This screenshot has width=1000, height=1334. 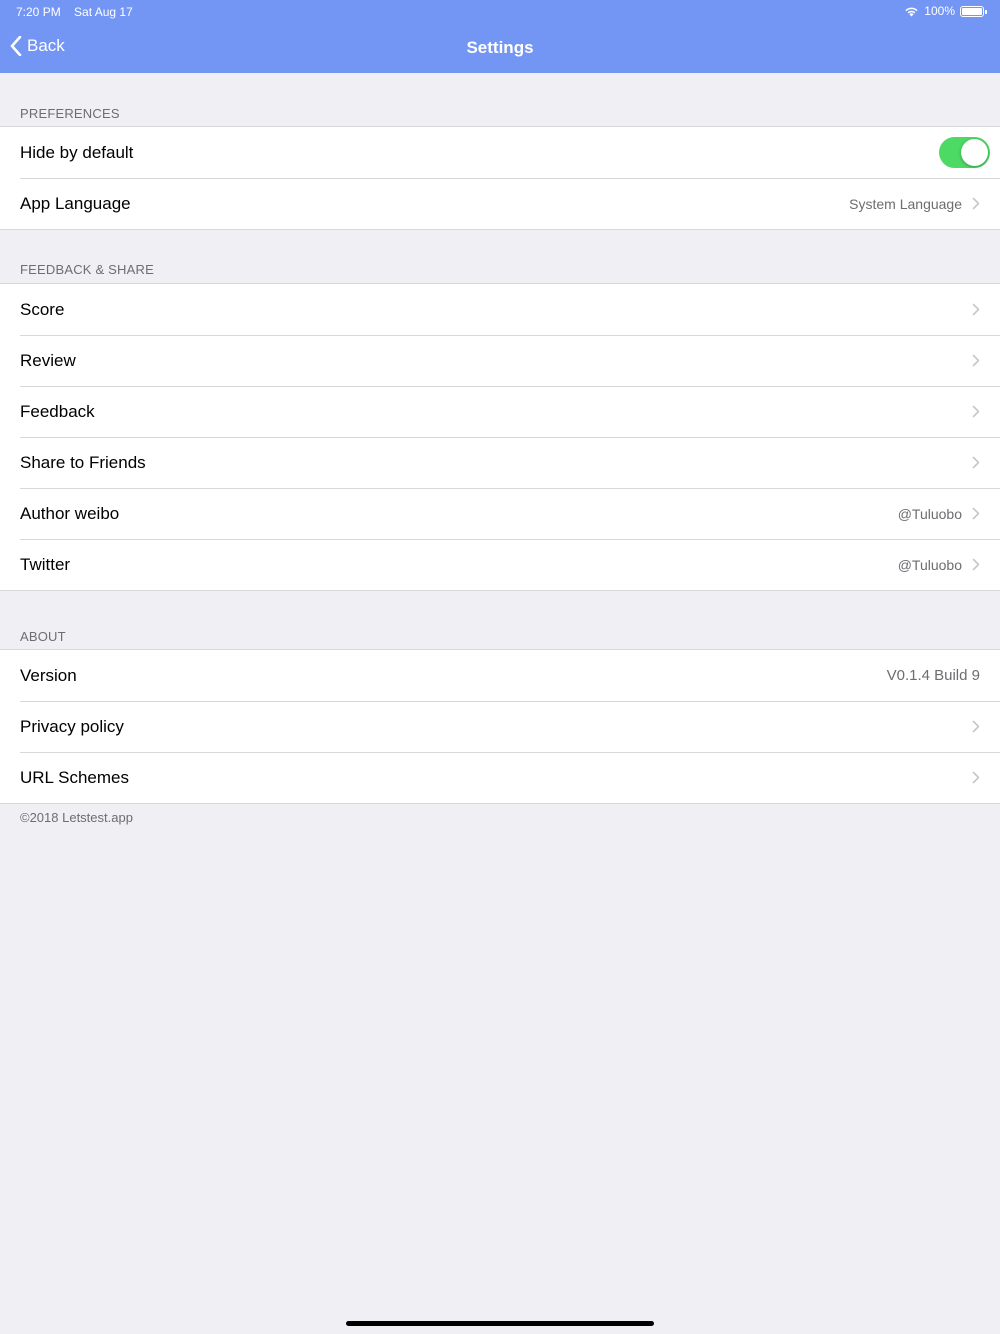 I want to click on battery-percent: 100%, so click(x=939, y=11).